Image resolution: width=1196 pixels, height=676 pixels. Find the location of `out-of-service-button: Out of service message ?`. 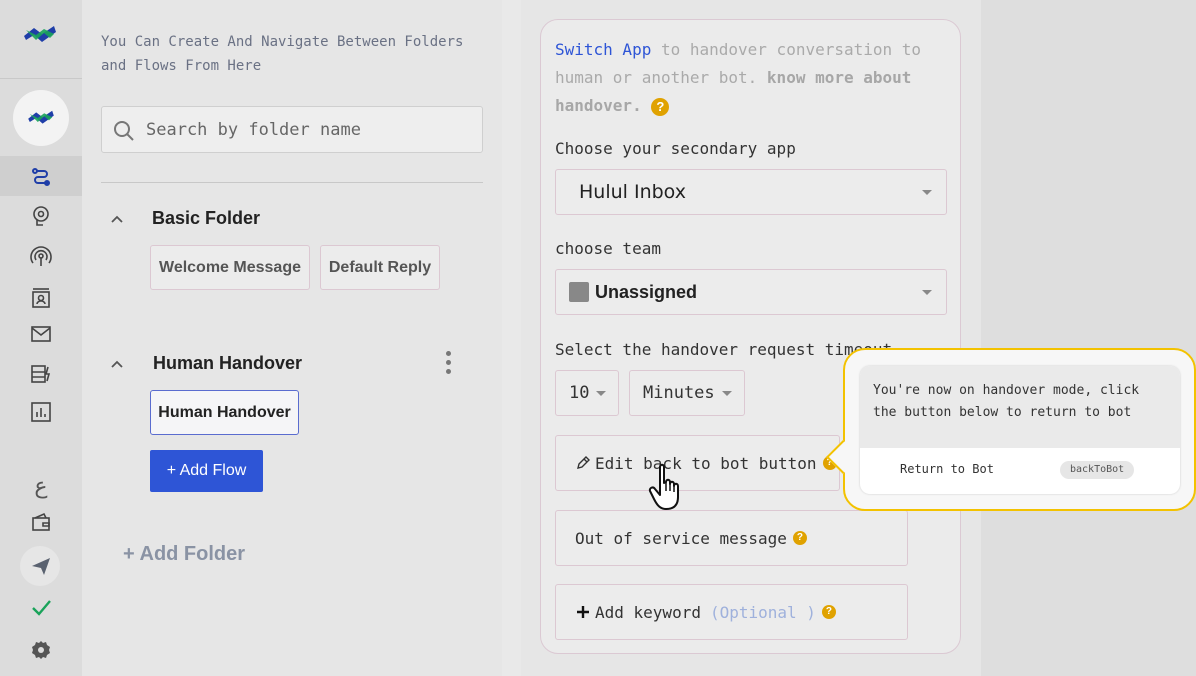

out-of-service-button: Out of service message ? is located at coordinates (731, 538).